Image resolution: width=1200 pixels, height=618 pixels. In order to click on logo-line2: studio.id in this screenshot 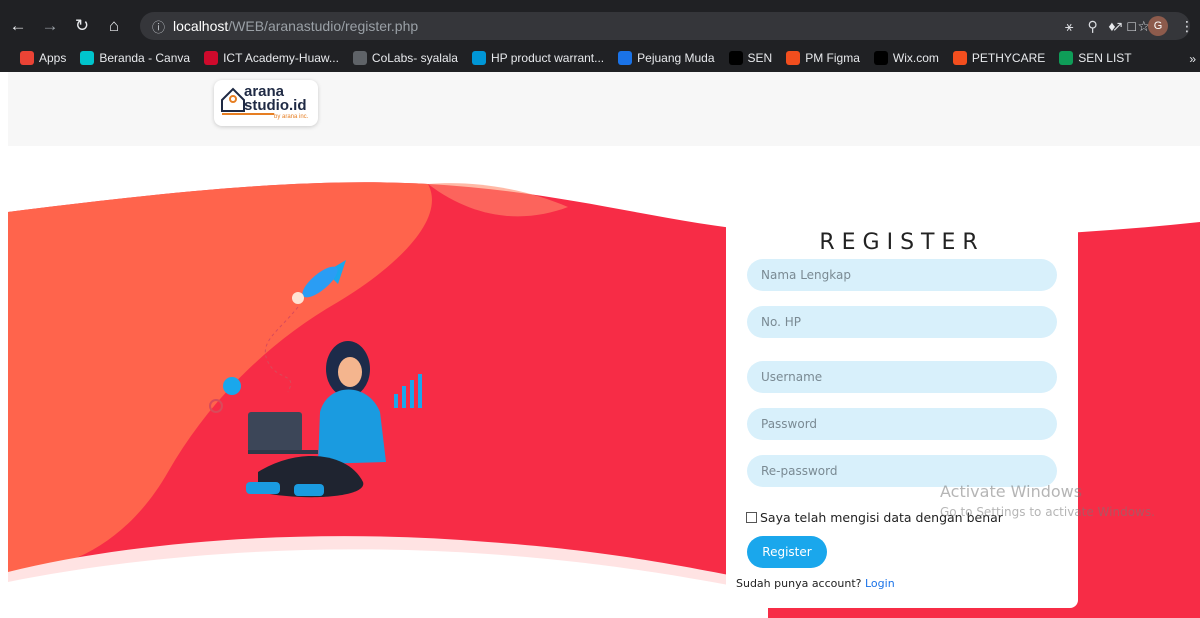, I will do `click(275, 105)`.